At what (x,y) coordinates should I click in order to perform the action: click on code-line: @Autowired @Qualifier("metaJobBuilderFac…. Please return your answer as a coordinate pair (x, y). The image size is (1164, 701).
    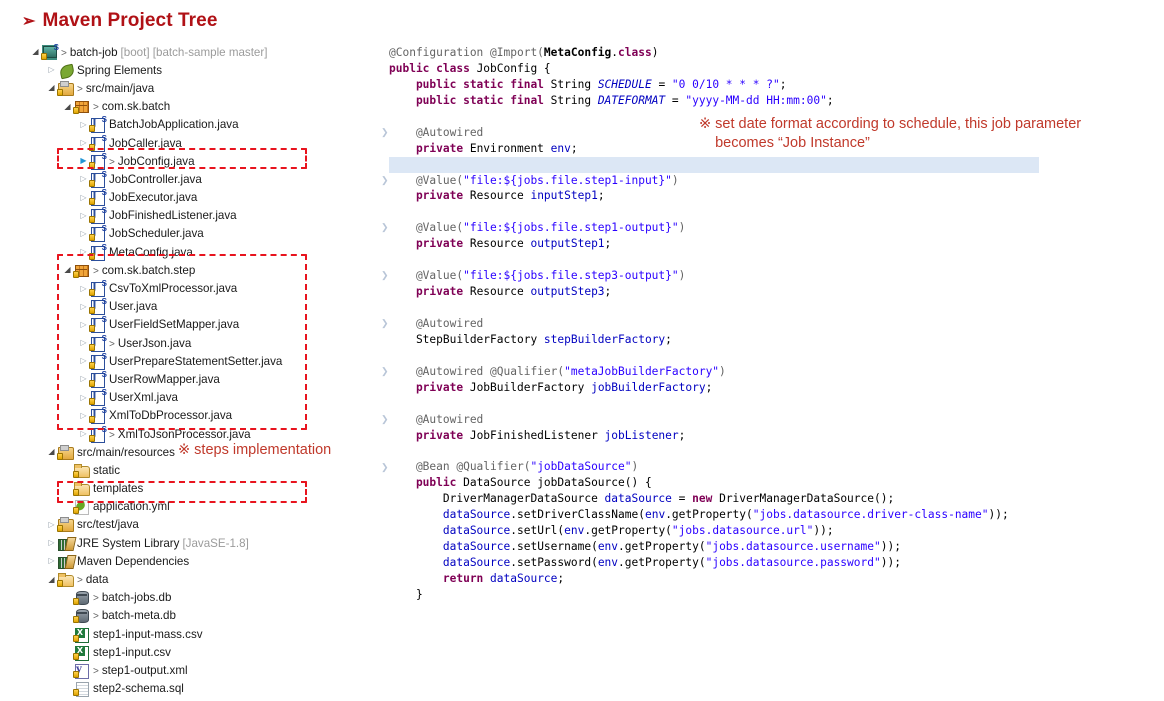
    Looking at the image, I should click on (769, 372).